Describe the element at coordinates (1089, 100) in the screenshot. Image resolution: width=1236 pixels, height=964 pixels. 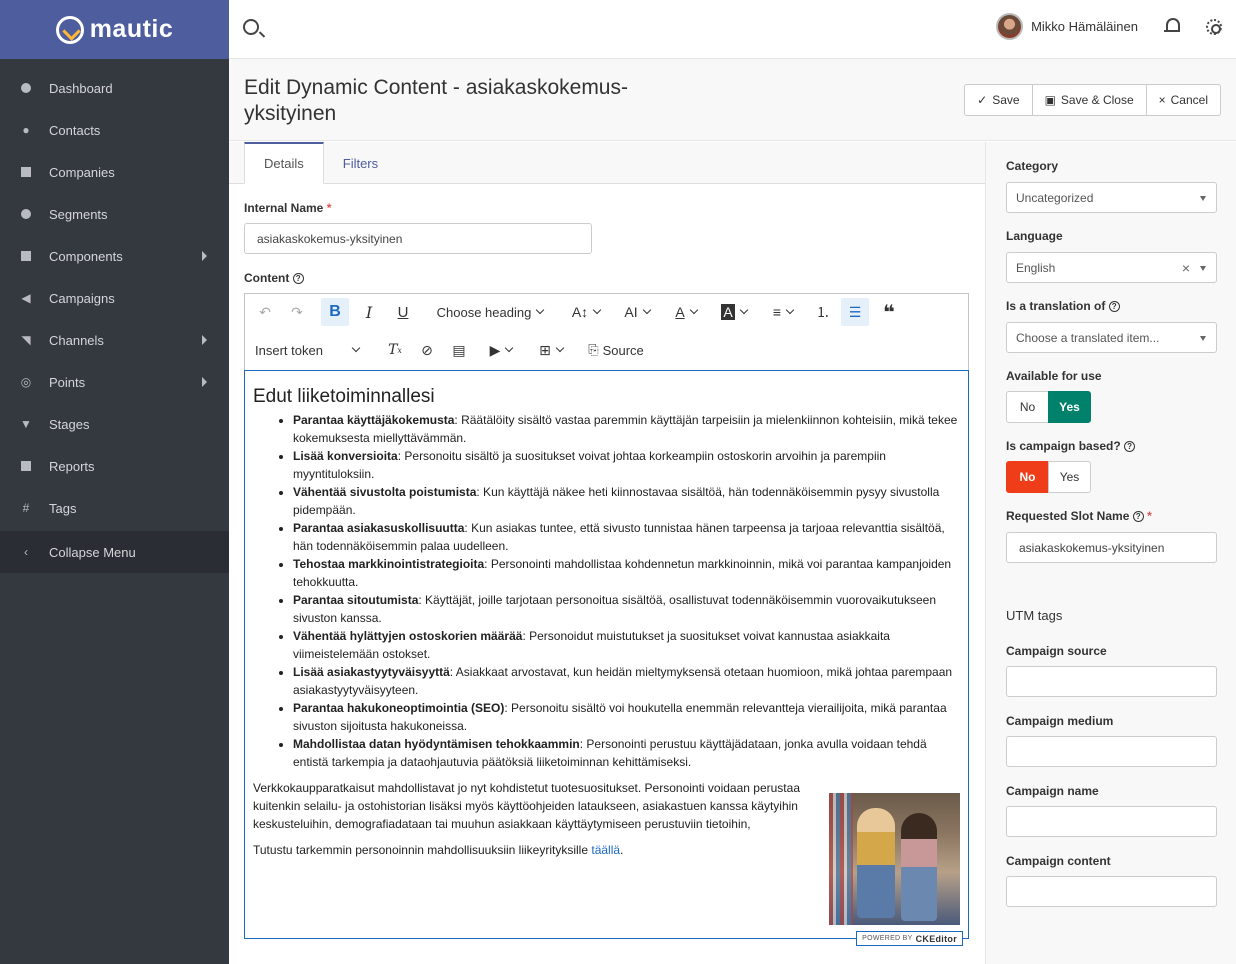
I see `save-close-button: ▣ Save & Close` at that location.